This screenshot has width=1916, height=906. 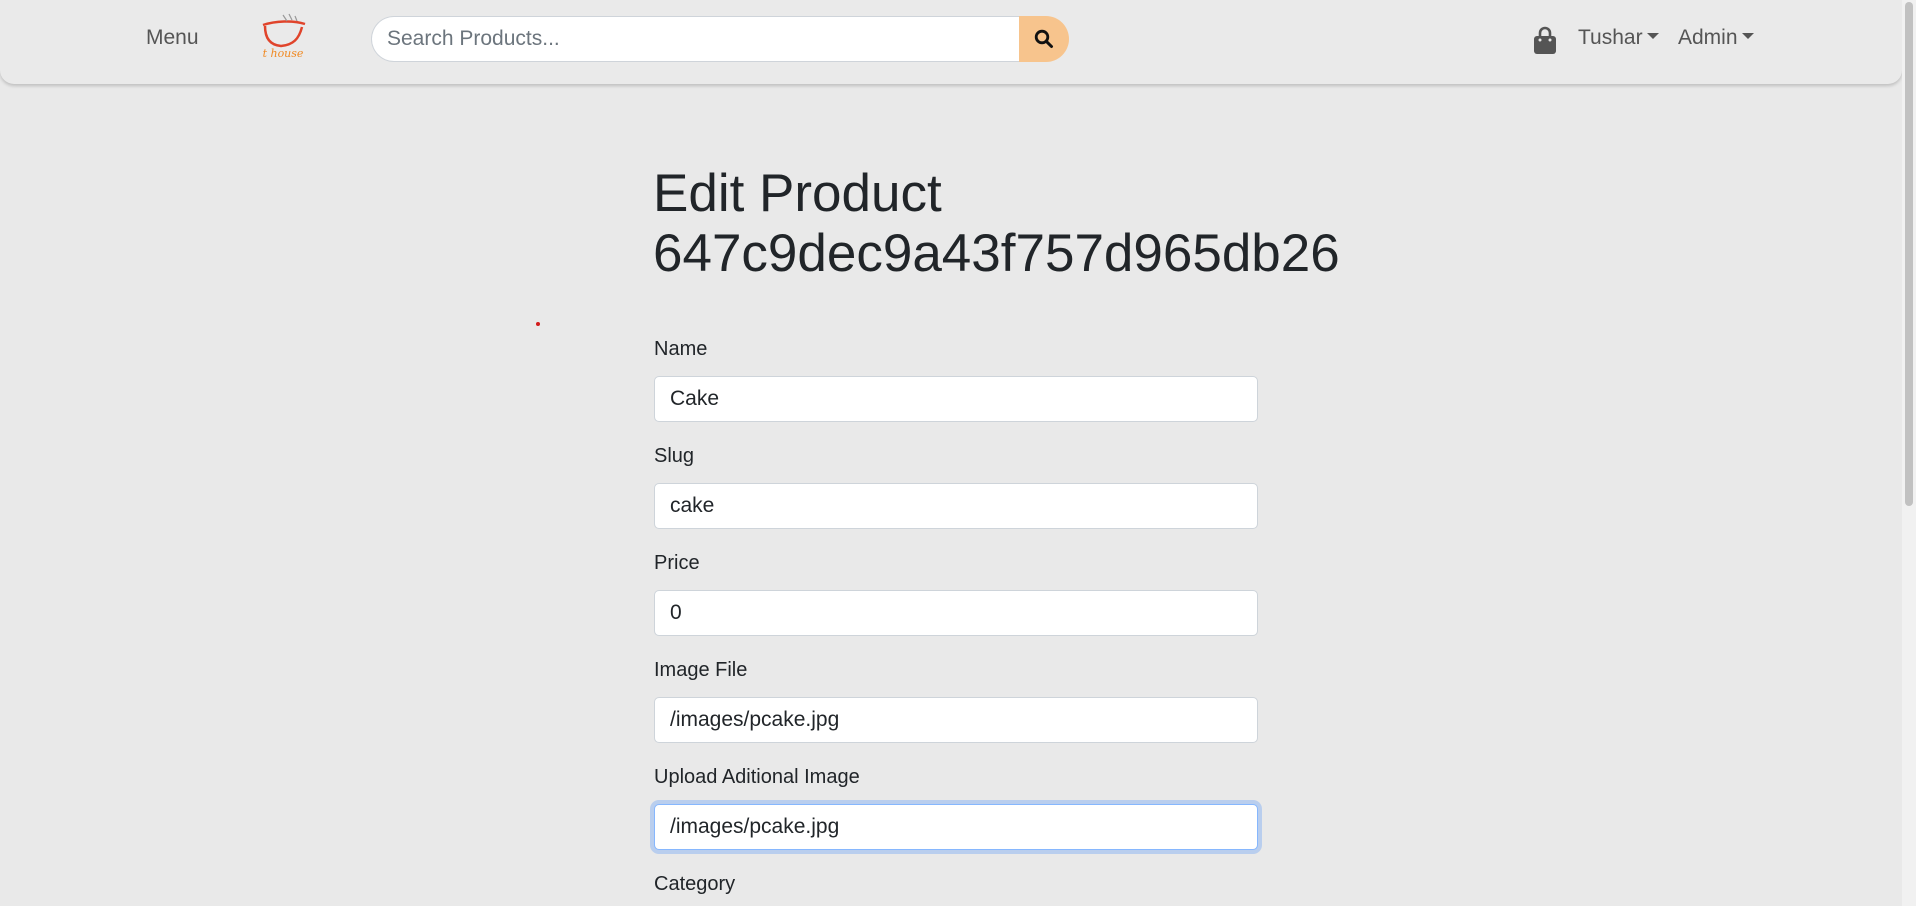 I want to click on search-button, so click(x=1044, y=39).